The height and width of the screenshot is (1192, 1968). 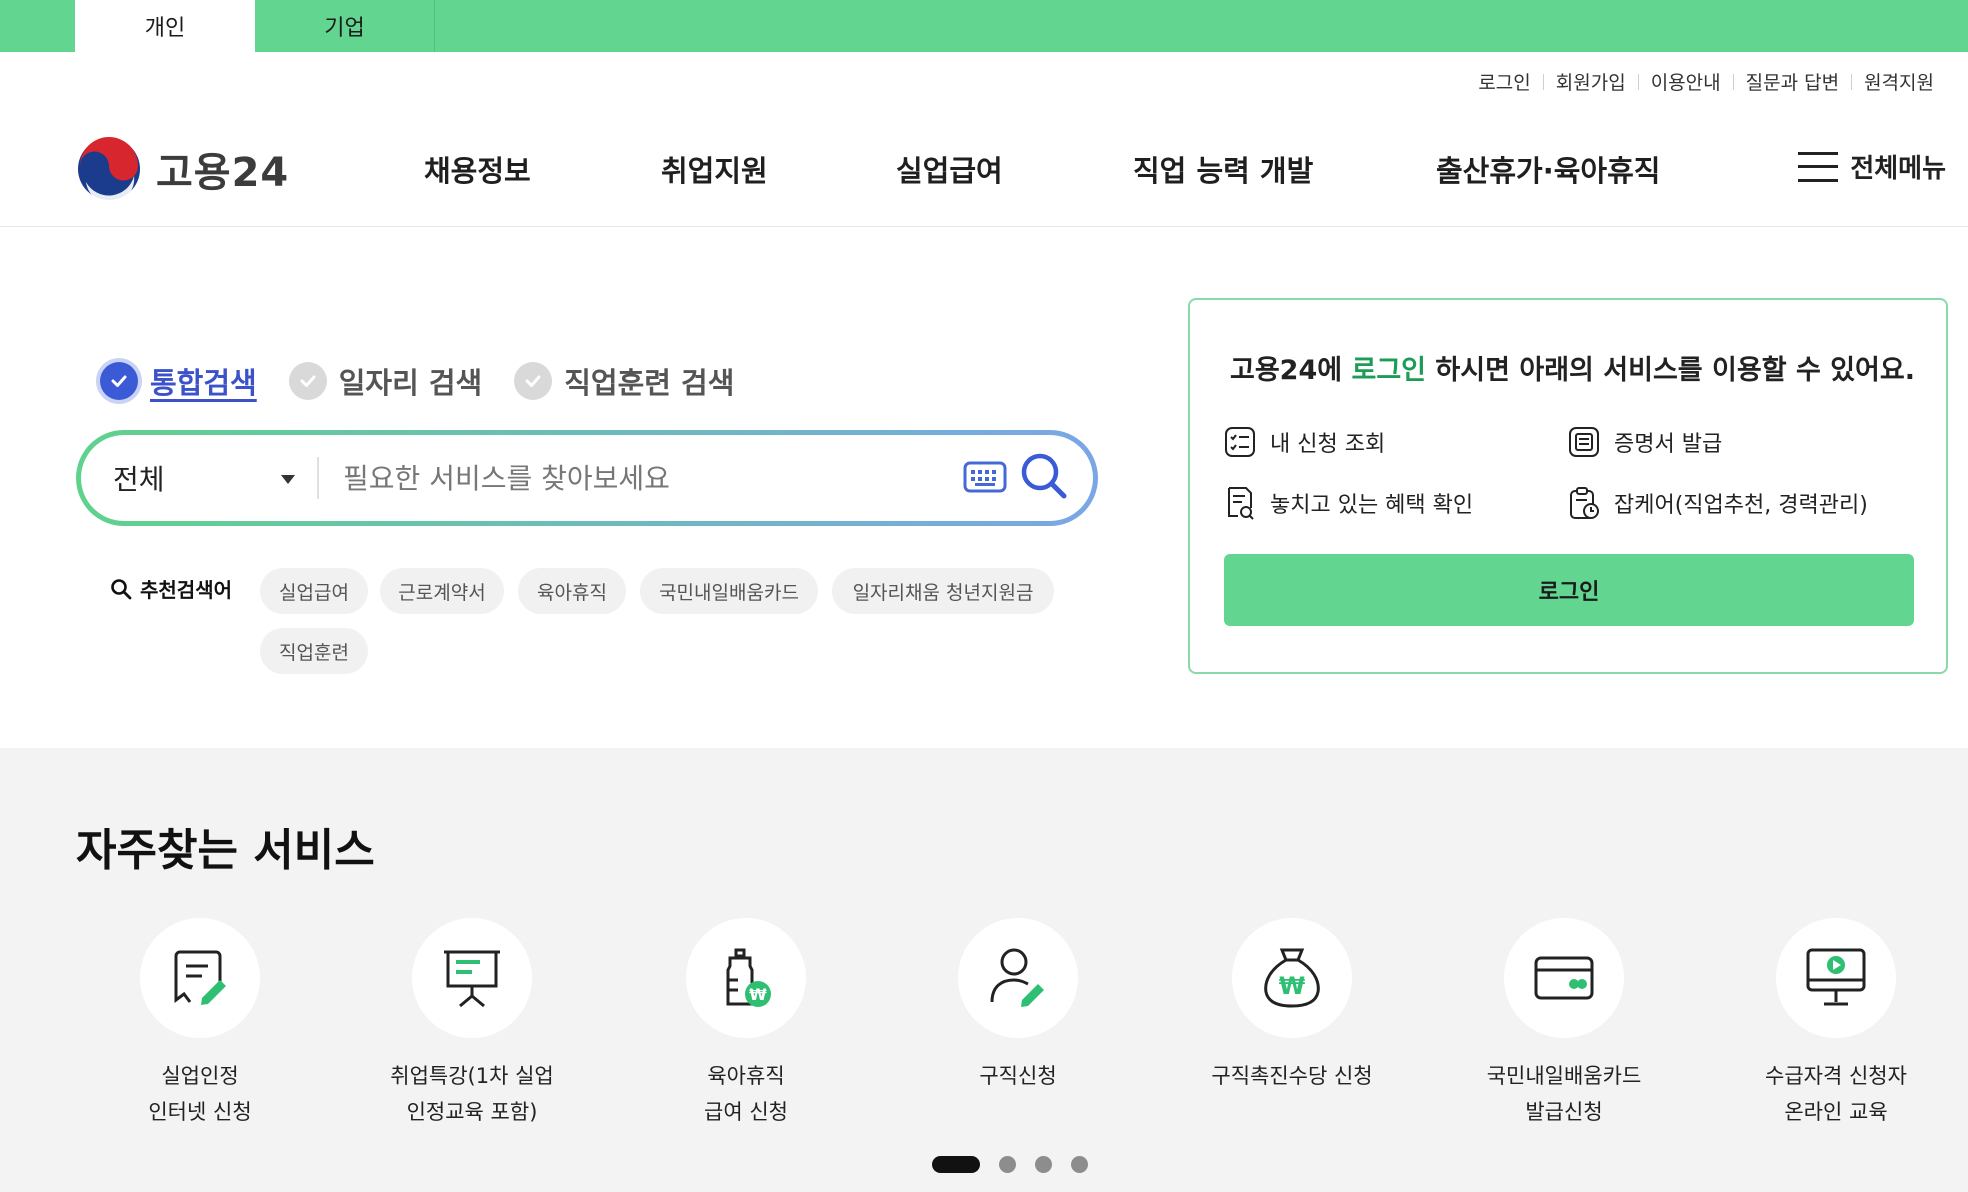 I want to click on search-tabs: 통합검색 일자리 검색 직업훈련 검색, so click(x=433, y=381).